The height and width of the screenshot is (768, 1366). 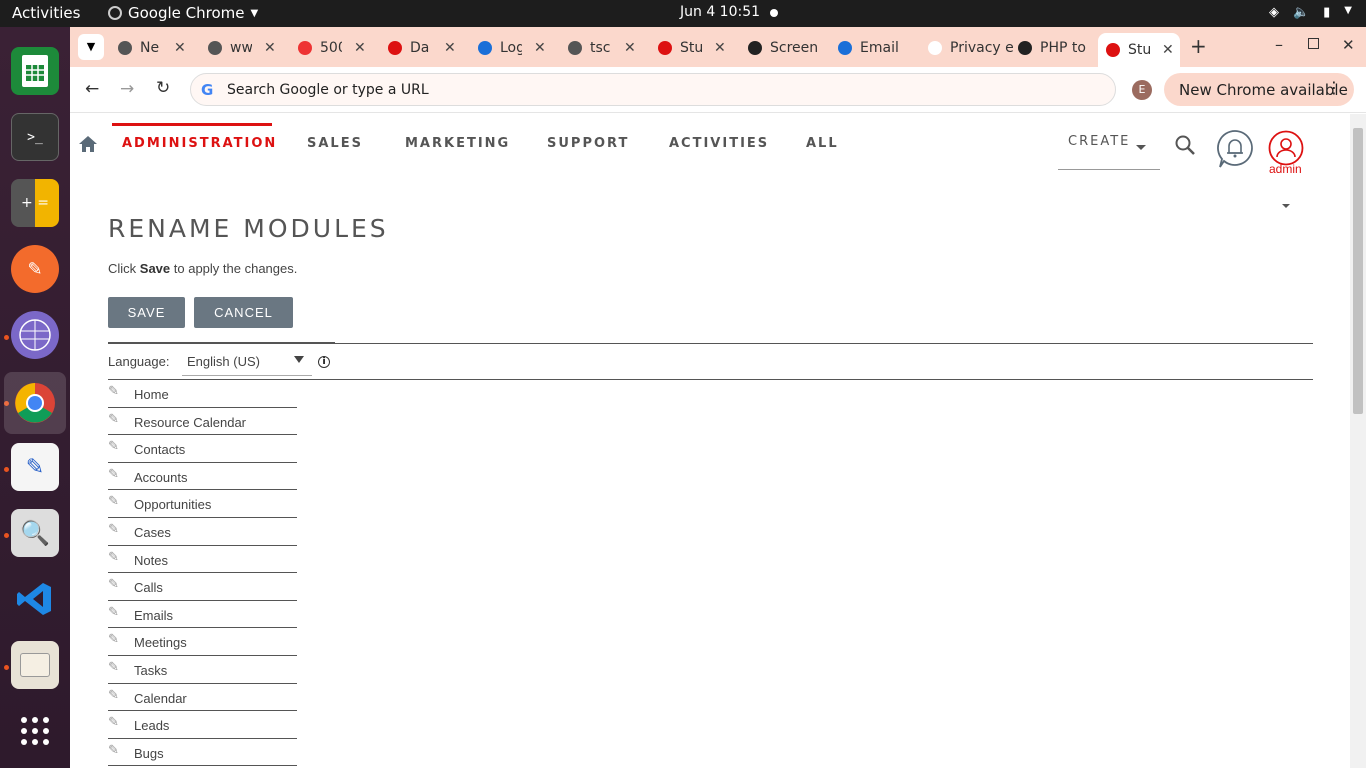 What do you see at coordinates (88, 146) in the screenshot?
I see `home-icon` at bounding box center [88, 146].